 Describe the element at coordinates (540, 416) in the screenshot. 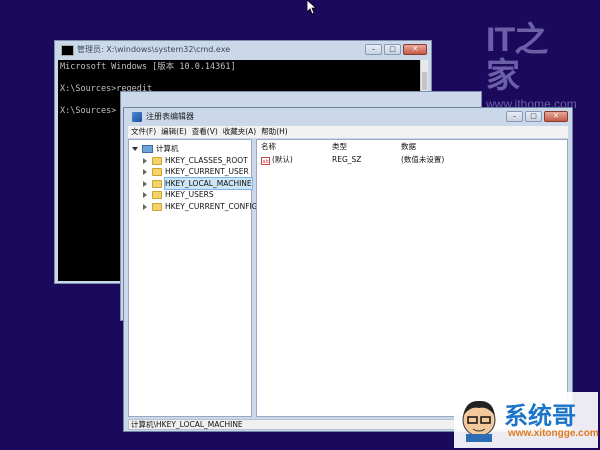

I see `xitongge-name: 系统哥` at that location.